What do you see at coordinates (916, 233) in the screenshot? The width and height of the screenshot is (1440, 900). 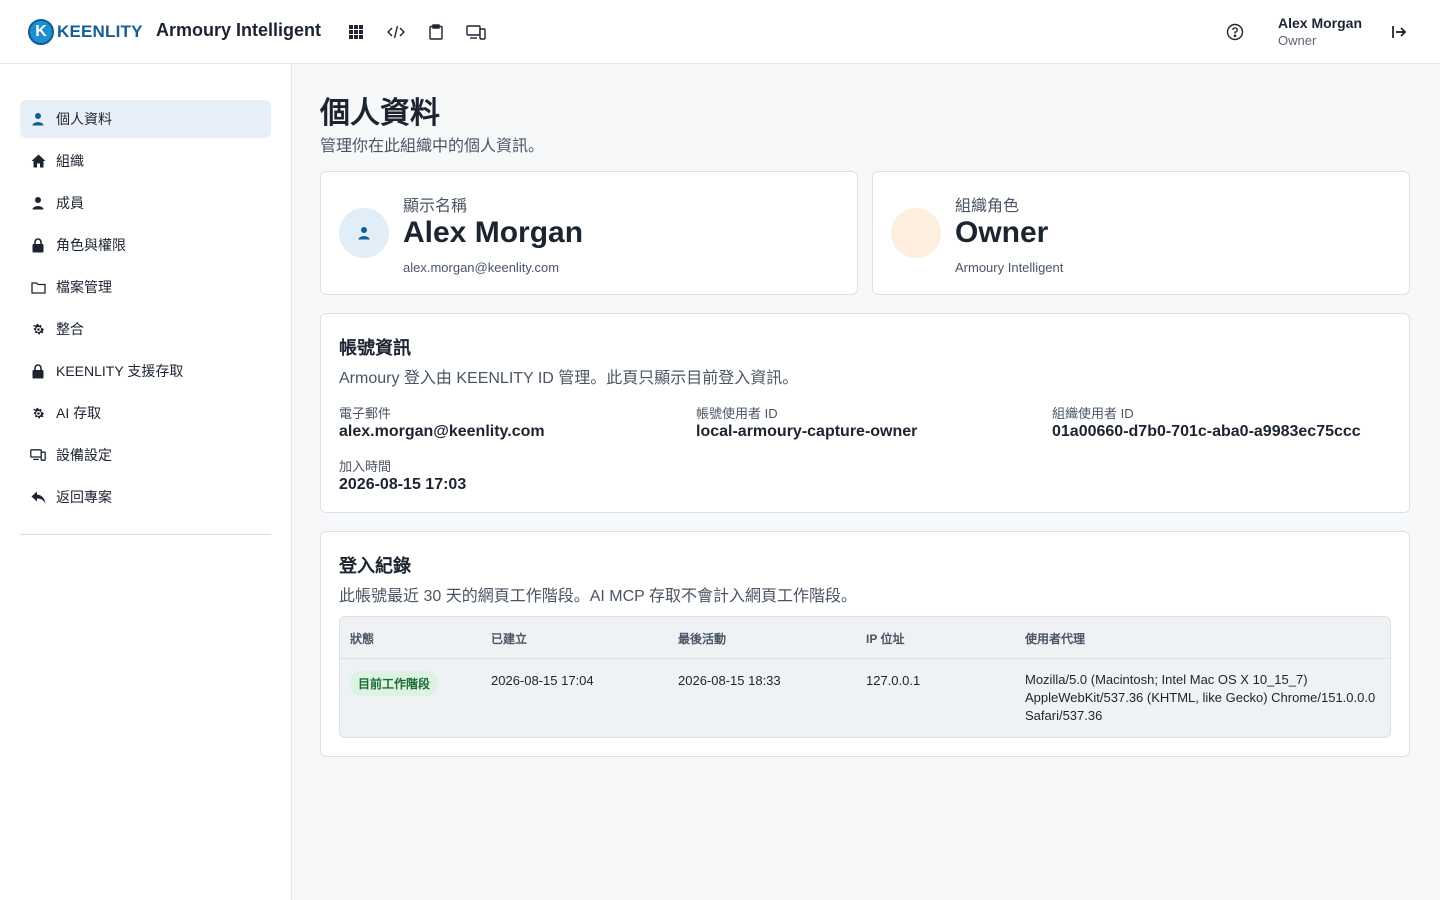 I see `role-avatar` at bounding box center [916, 233].